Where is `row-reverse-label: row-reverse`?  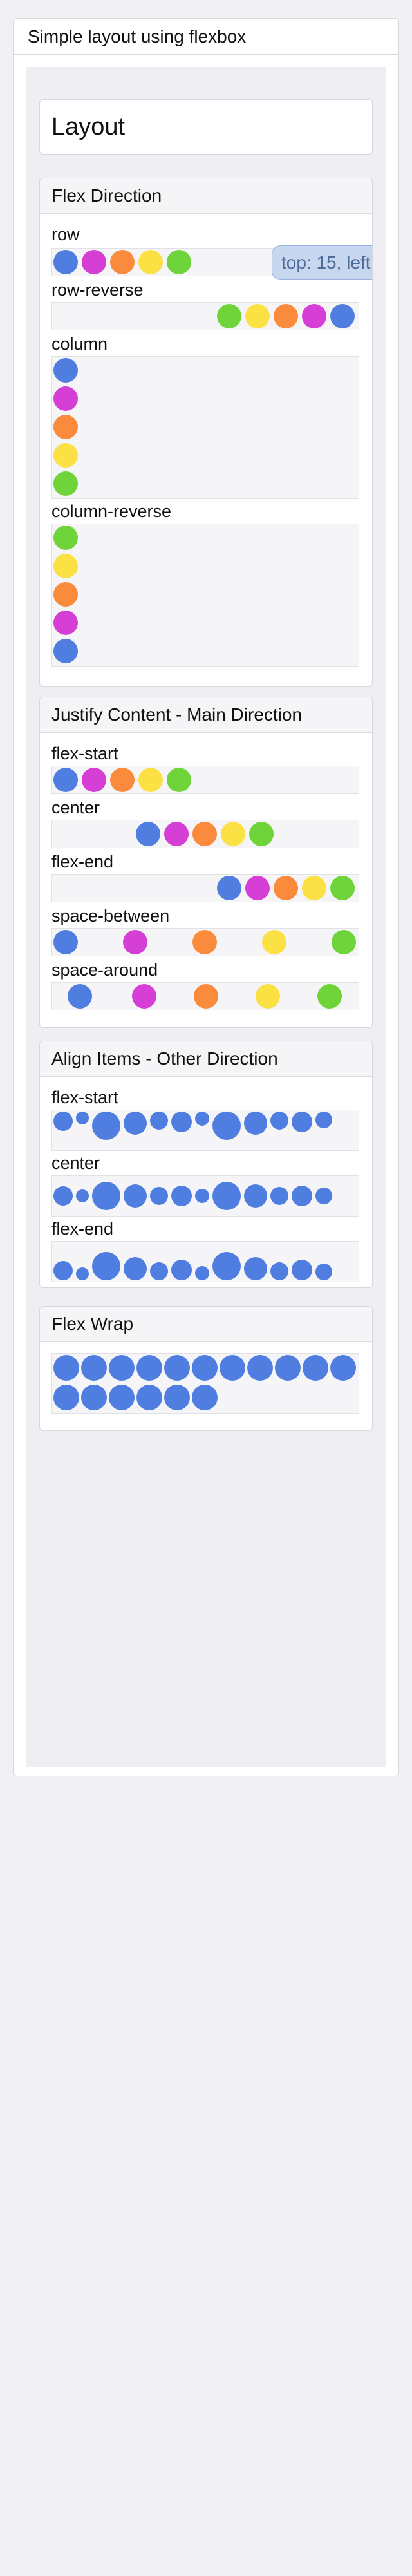 row-reverse-label: row-reverse is located at coordinates (98, 289).